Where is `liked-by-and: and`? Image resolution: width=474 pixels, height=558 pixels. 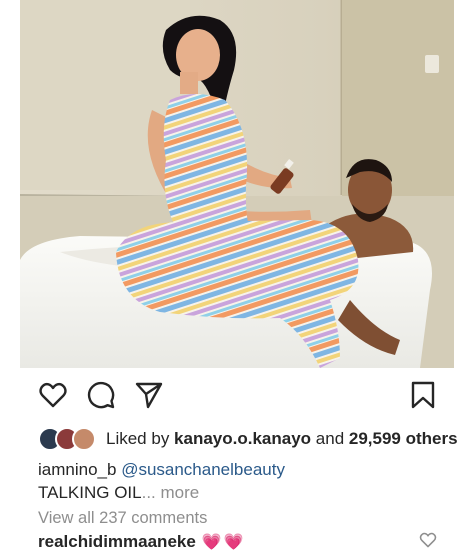 liked-by-and: and is located at coordinates (330, 438).